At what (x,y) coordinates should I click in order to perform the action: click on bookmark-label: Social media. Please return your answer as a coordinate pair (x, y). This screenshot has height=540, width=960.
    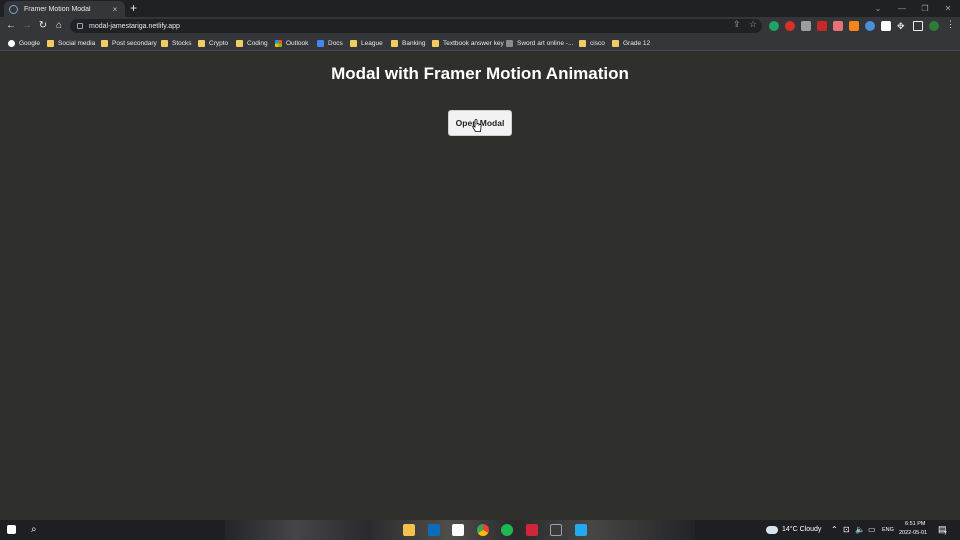
    Looking at the image, I should click on (77, 43).